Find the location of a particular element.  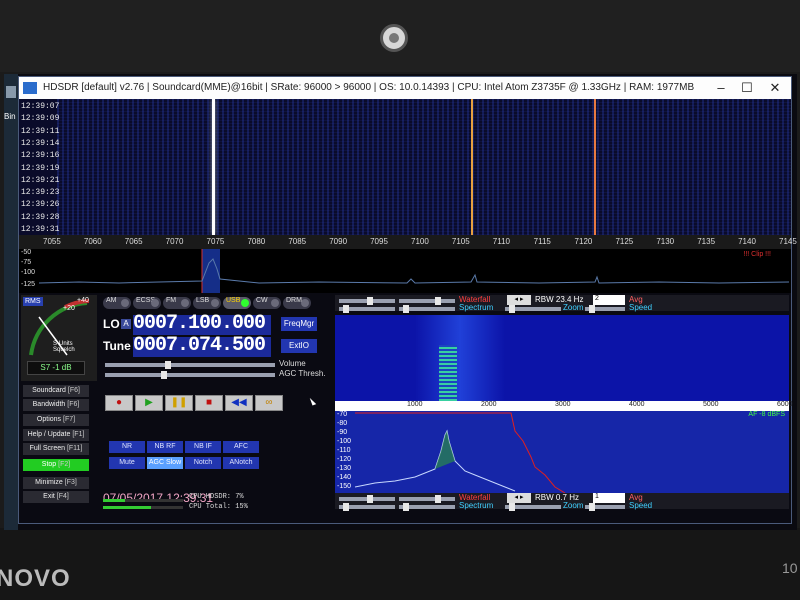

rf-rbw-arrows: ◂ ▸ is located at coordinates (519, 300).